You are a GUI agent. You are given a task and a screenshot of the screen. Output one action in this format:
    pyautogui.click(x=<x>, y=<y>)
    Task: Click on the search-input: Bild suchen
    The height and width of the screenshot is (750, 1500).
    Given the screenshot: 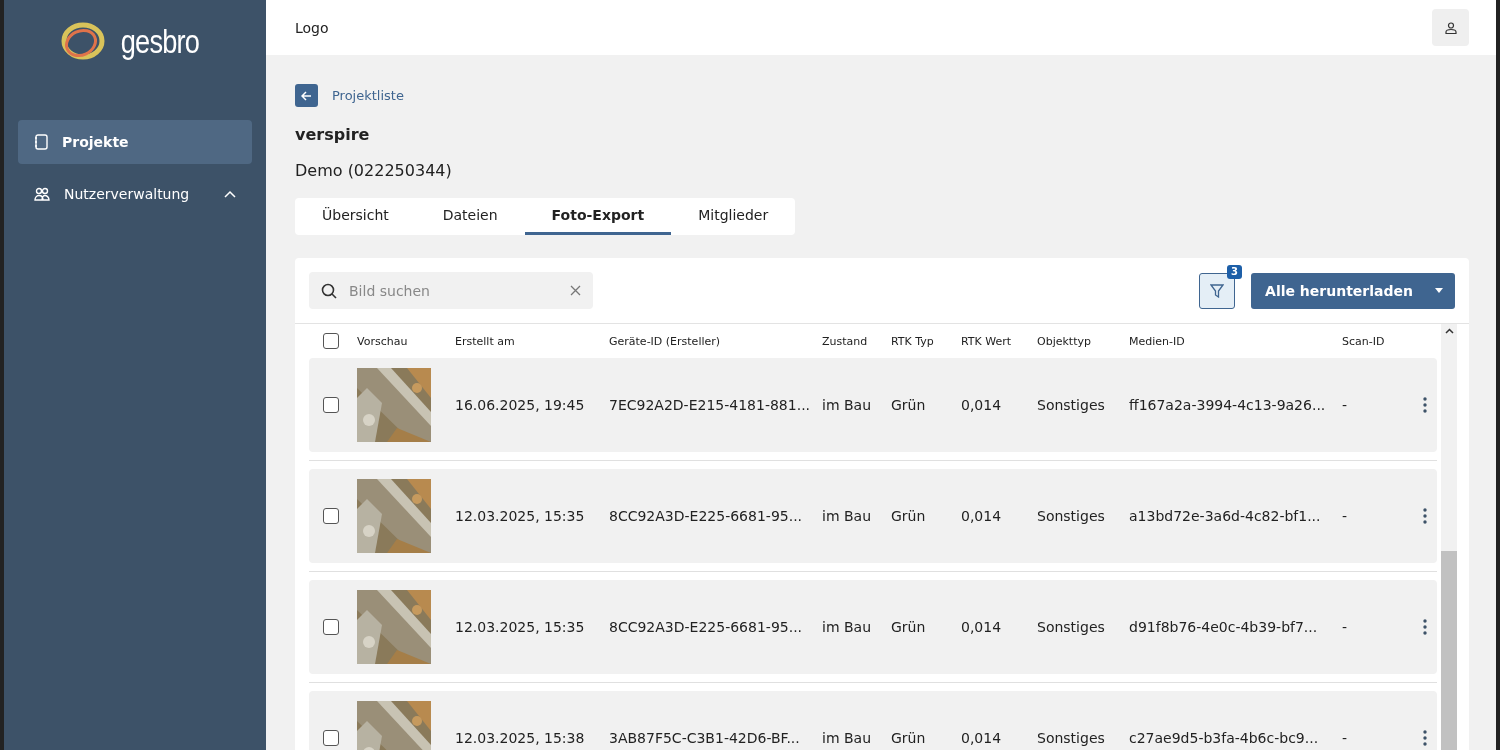 What is the action you would take?
    pyautogui.click(x=453, y=290)
    